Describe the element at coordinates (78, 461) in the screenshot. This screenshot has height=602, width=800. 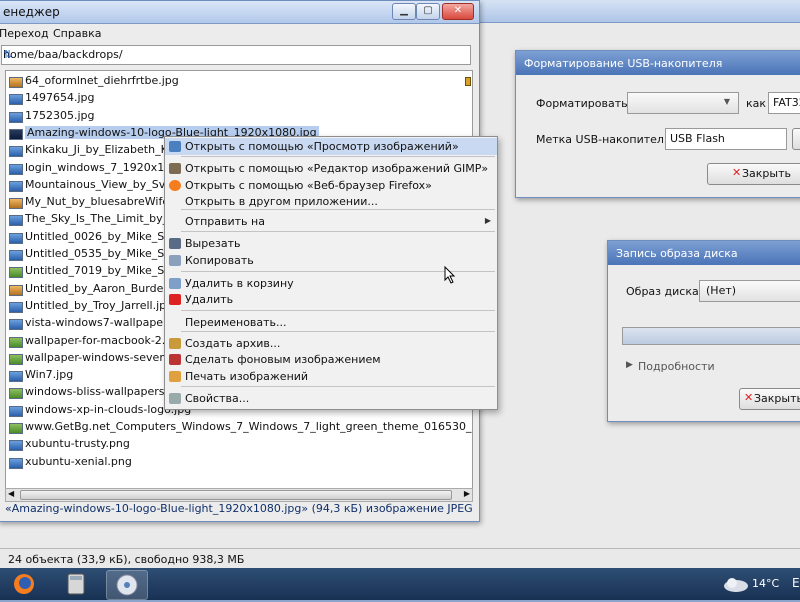
I see `file-name: xubuntu-xenial.png` at that location.